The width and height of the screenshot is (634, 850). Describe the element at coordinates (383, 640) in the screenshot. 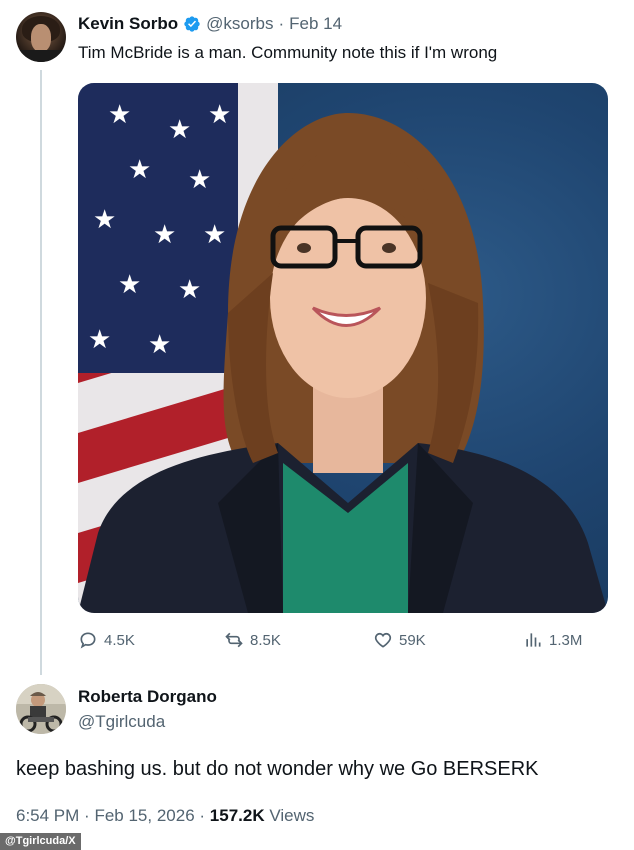

I see `heart-icon` at that location.